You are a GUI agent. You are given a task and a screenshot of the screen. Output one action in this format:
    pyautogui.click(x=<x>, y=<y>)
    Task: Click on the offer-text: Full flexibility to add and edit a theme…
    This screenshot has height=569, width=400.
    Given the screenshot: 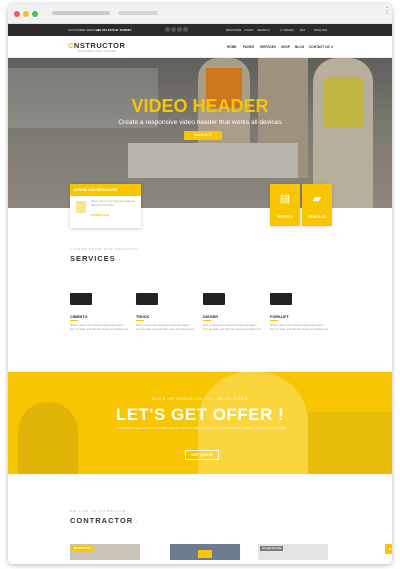 What is the action you would take?
    pyautogui.click(x=202, y=428)
    